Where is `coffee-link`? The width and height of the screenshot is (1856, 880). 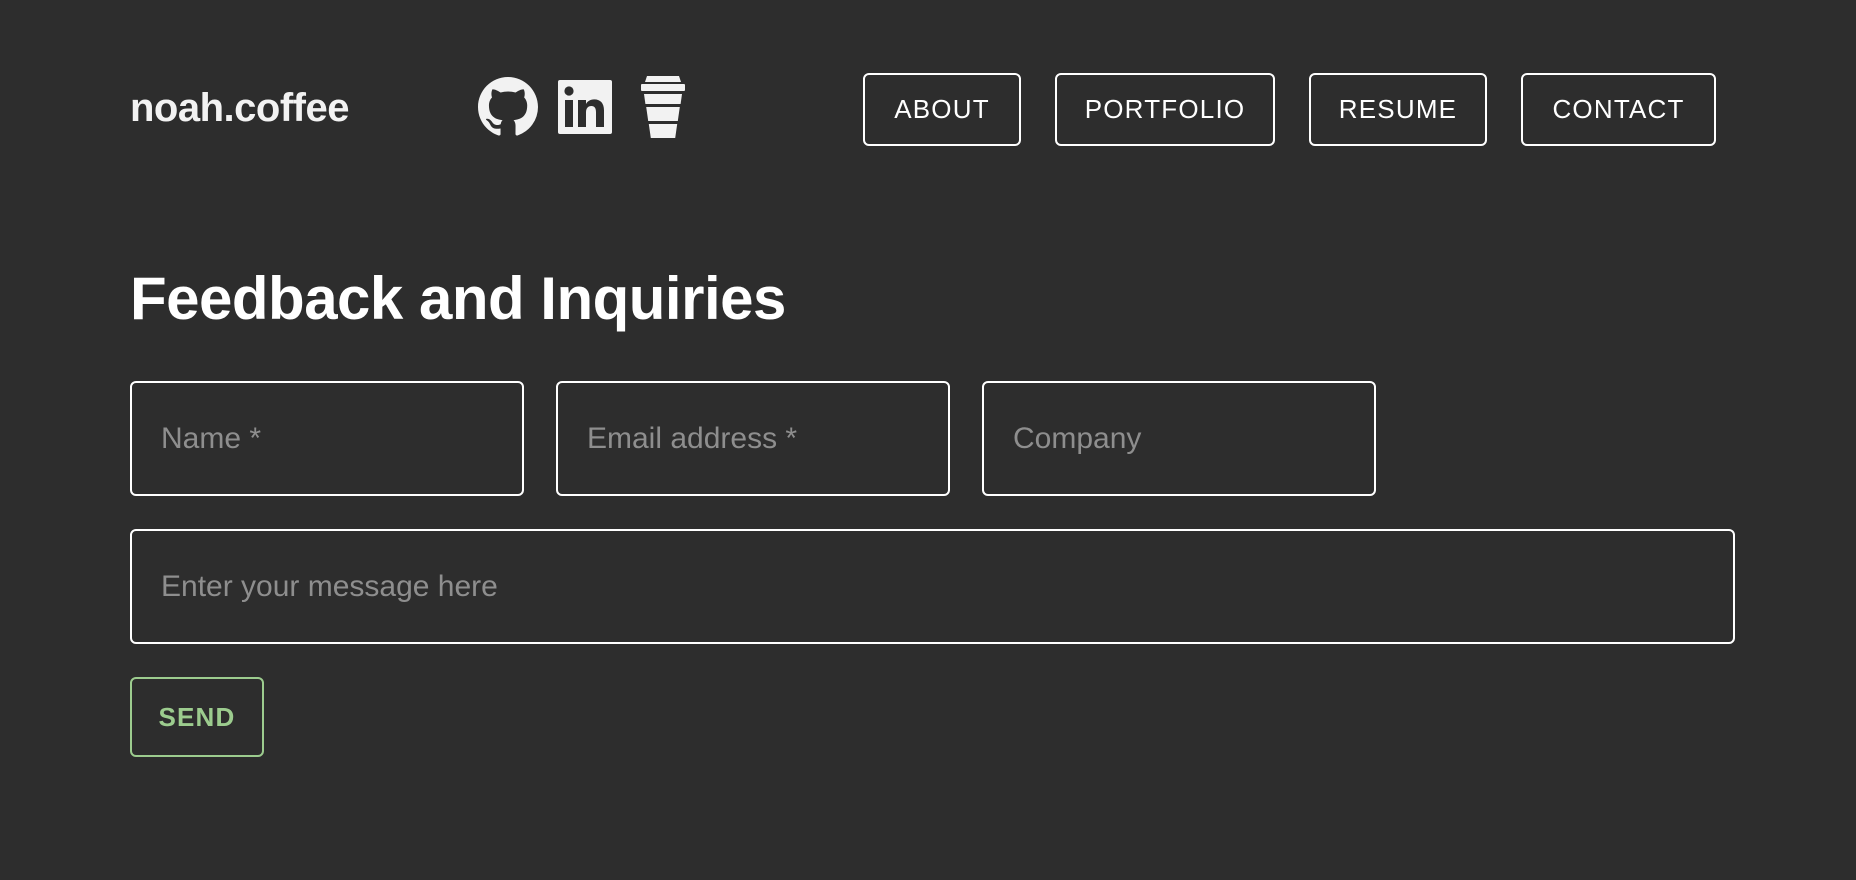
coffee-link is located at coordinates (663, 107).